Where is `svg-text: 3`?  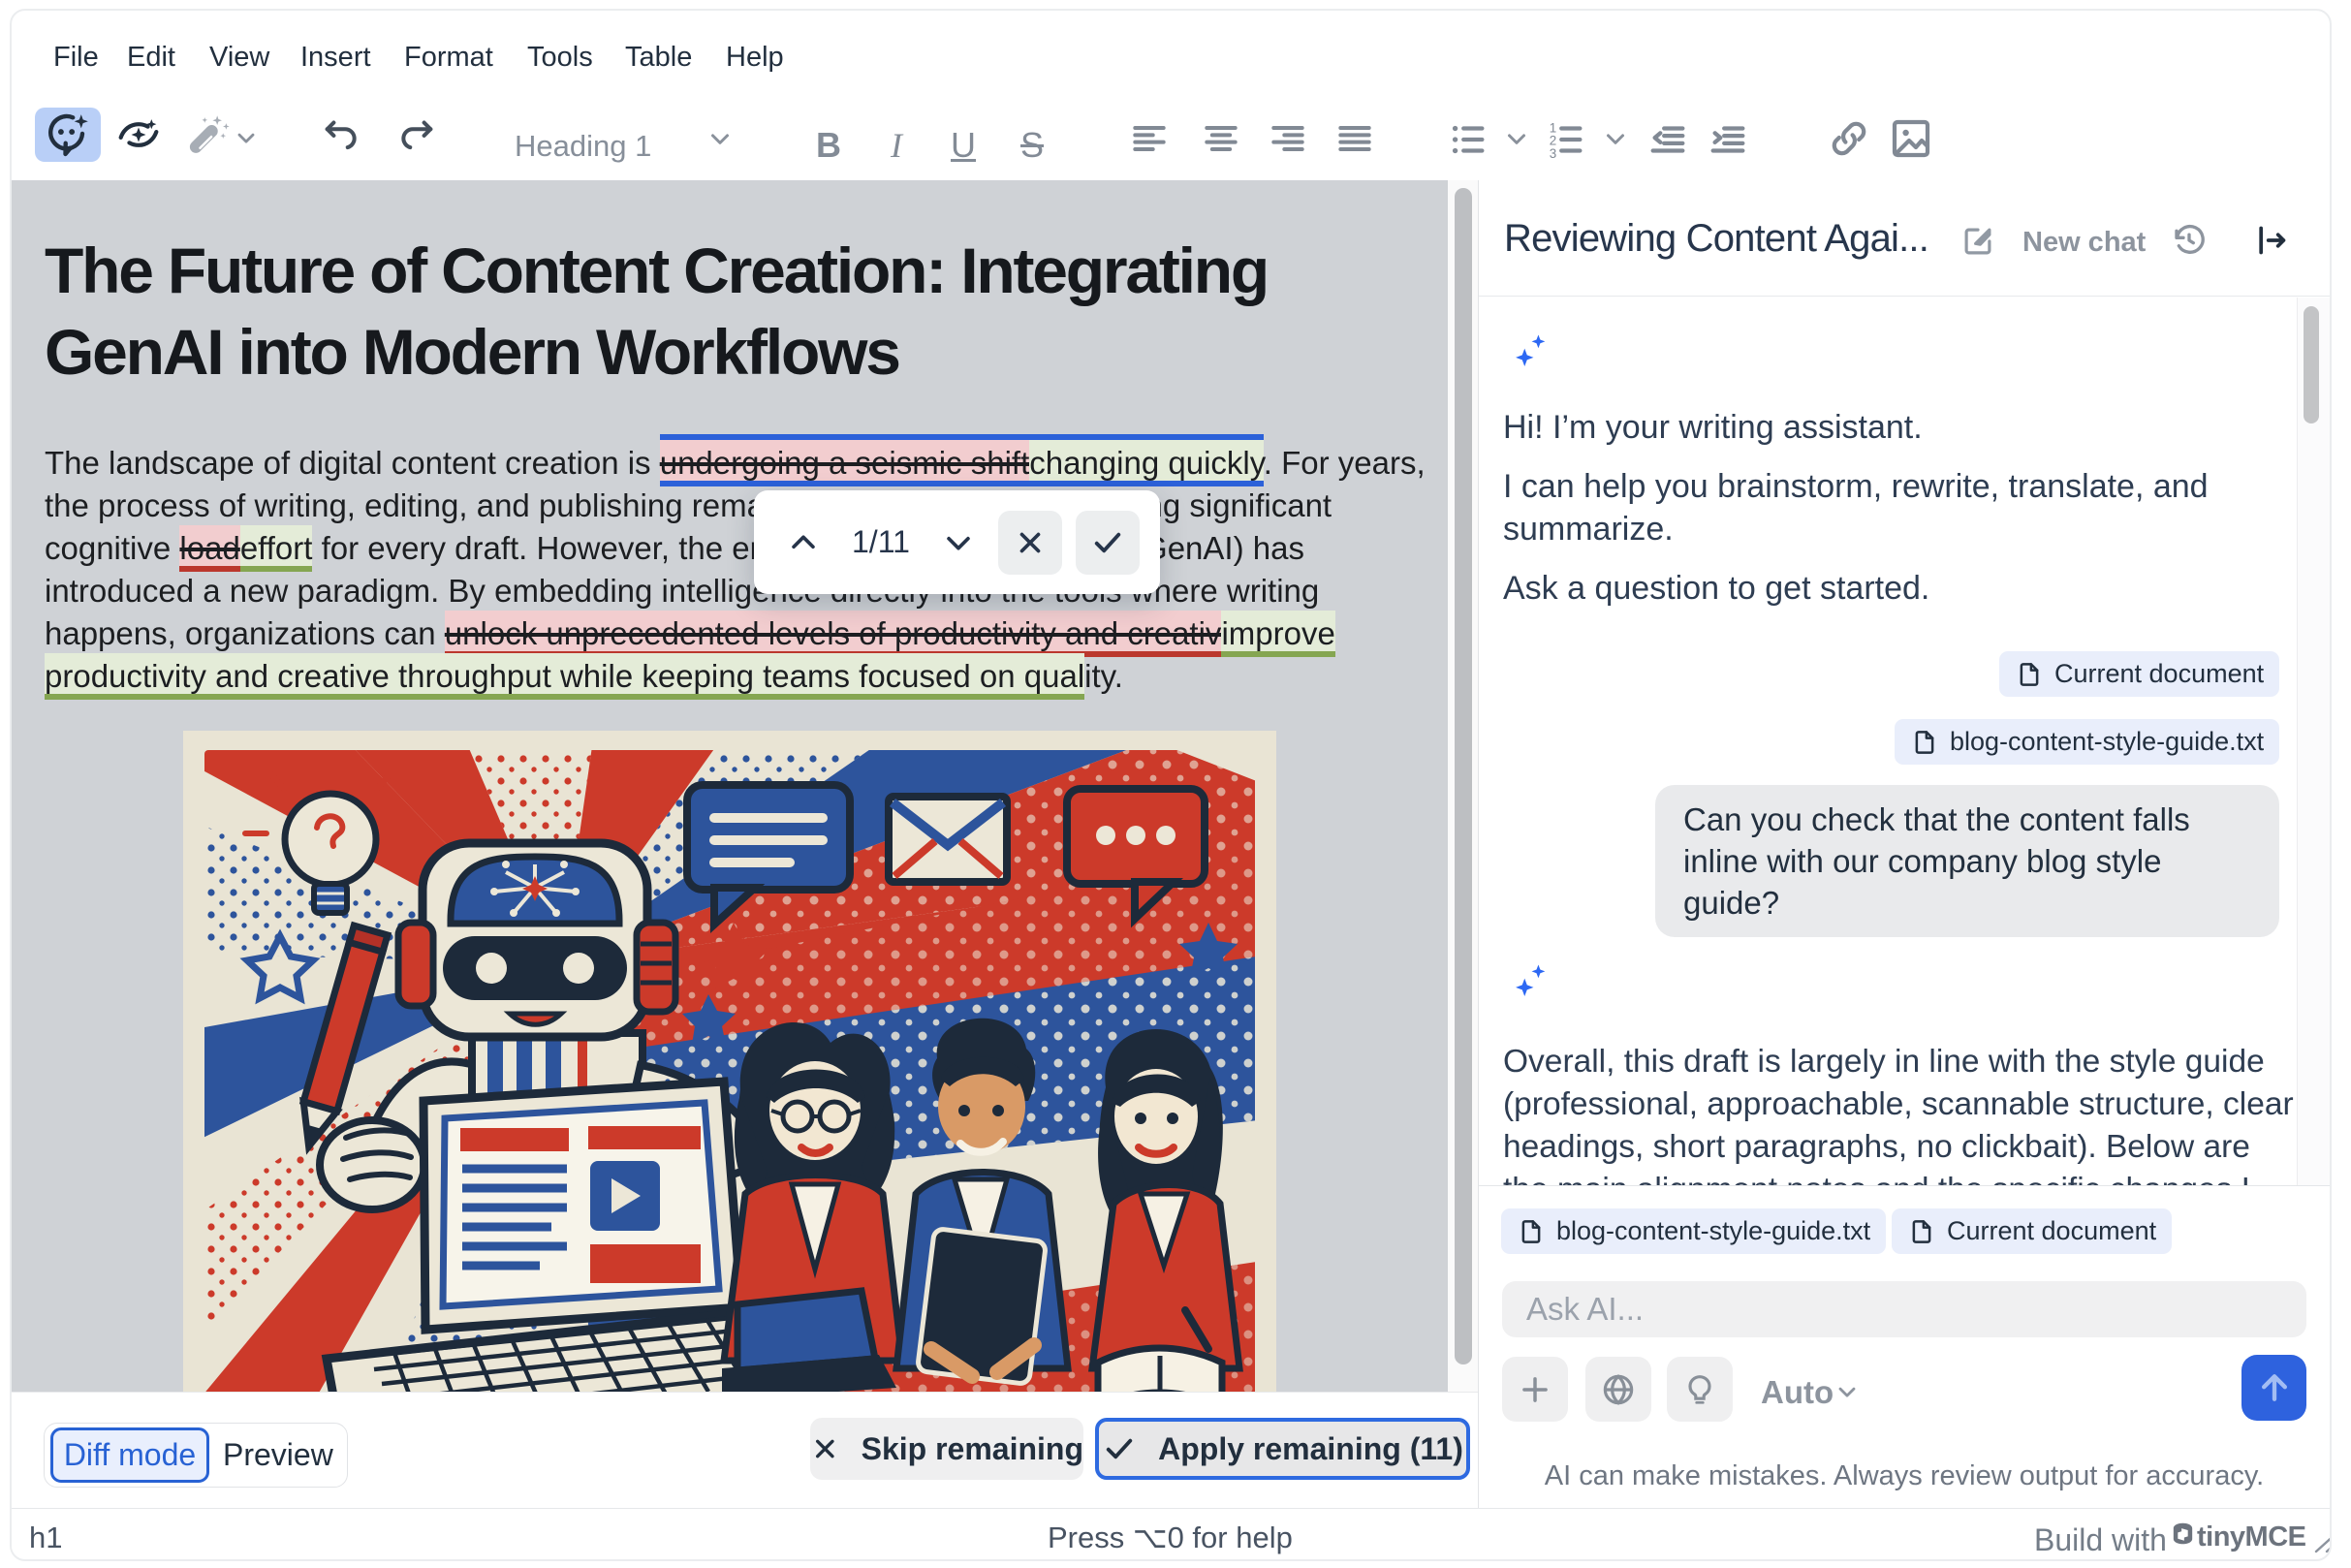
svg-text: 3 is located at coordinates (1553, 154).